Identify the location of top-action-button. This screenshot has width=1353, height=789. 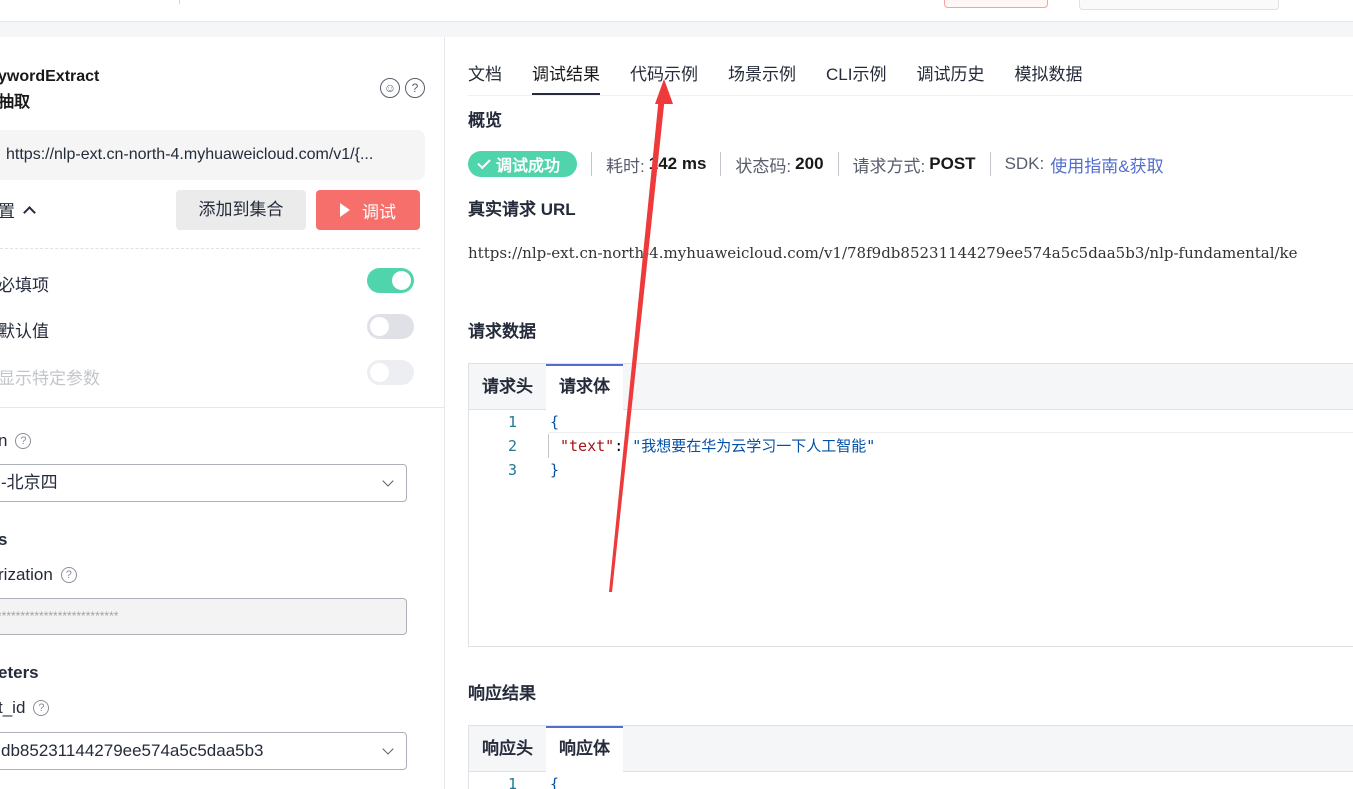
(996, 4).